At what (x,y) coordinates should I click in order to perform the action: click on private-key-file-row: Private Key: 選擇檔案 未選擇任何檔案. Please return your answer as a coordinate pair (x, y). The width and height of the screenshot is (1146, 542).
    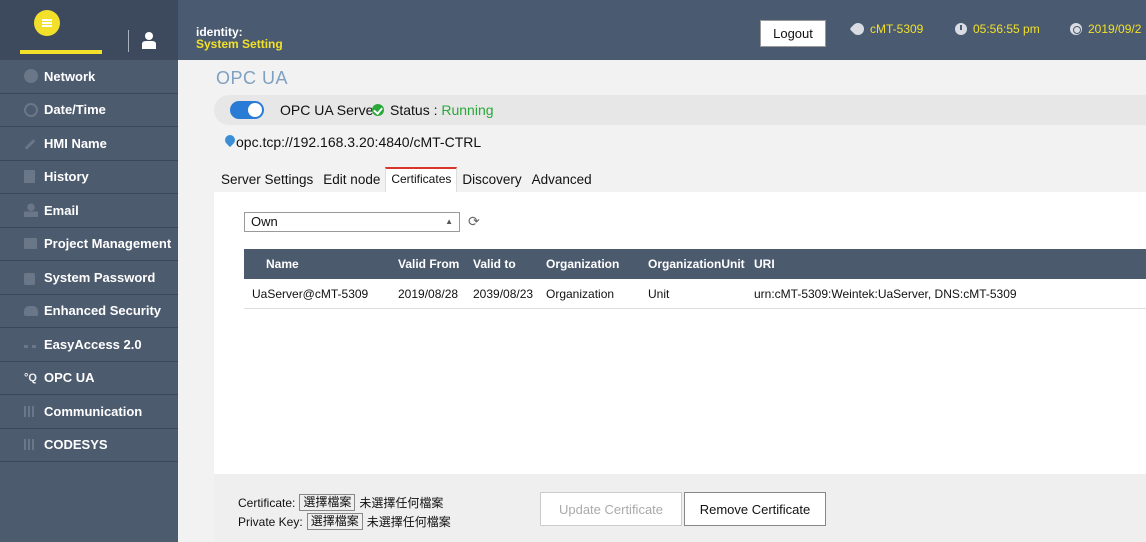
    Looking at the image, I should click on (344, 521).